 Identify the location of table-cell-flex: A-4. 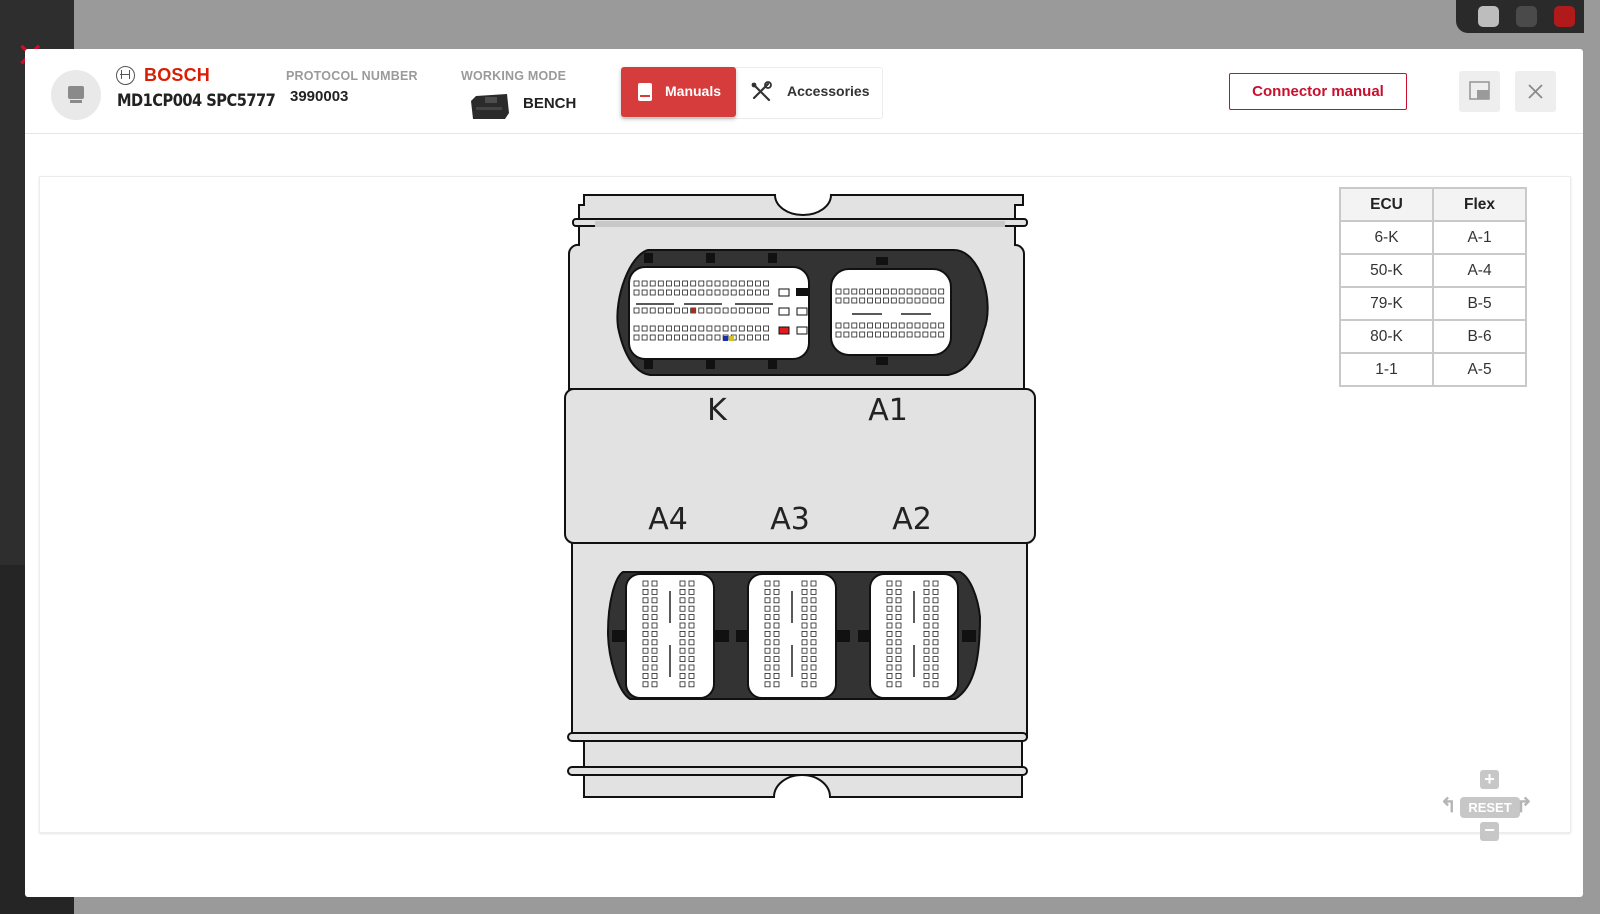
(1479, 270).